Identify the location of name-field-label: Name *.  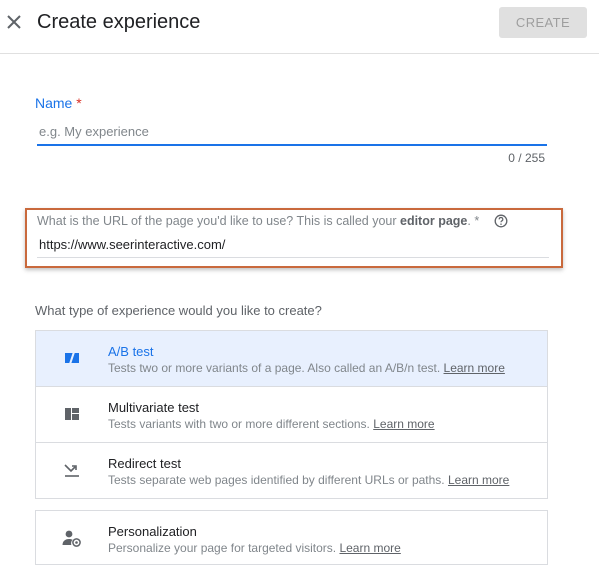
(58, 103).